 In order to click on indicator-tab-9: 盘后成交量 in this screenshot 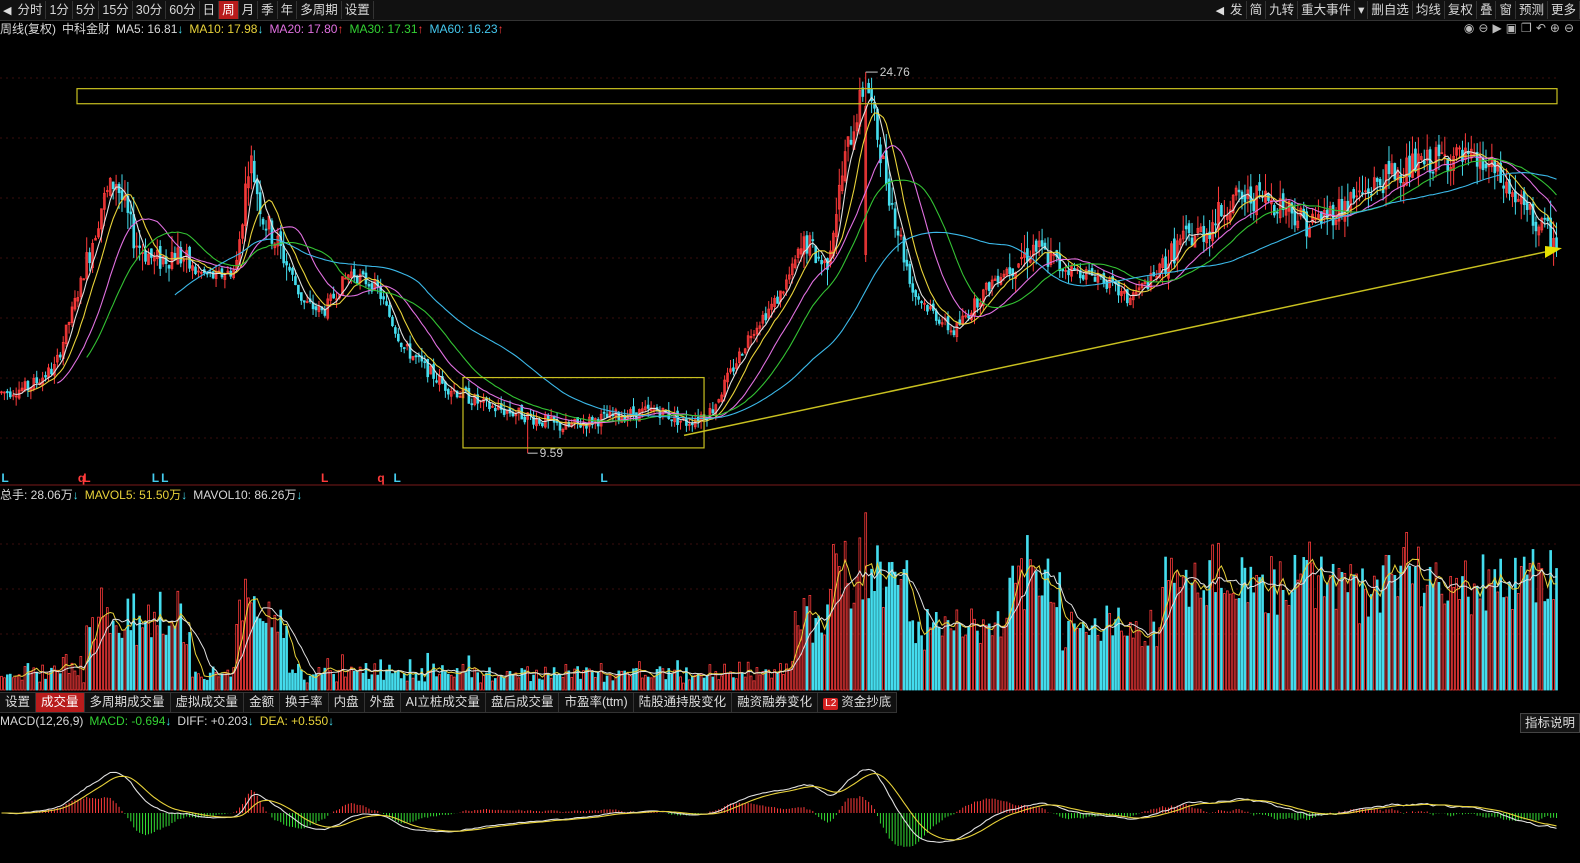, I will do `click(523, 702)`.